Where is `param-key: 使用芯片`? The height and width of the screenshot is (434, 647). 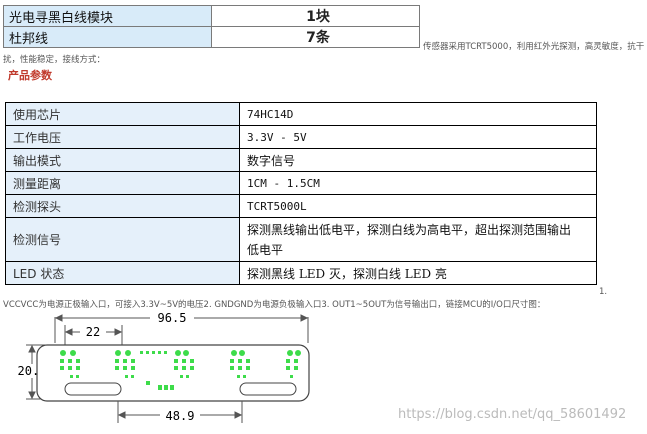 param-key: 使用芯片 is located at coordinates (122, 114).